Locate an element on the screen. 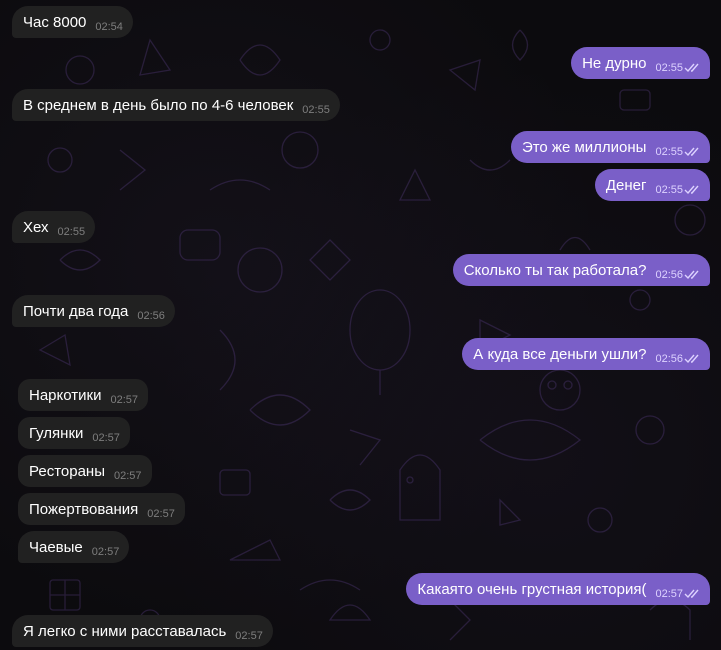 The height and width of the screenshot is (650, 721). message-text: Наркотики is located at coordinates (65, 395).